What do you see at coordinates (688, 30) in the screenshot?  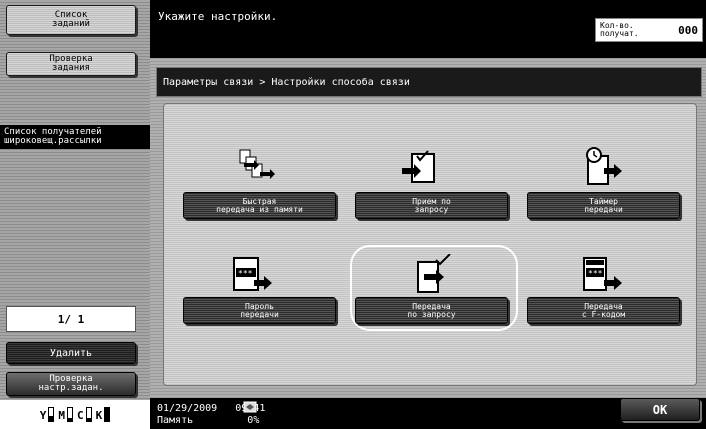 I see `recipients-count: 000` at bounding box center [688, 30].